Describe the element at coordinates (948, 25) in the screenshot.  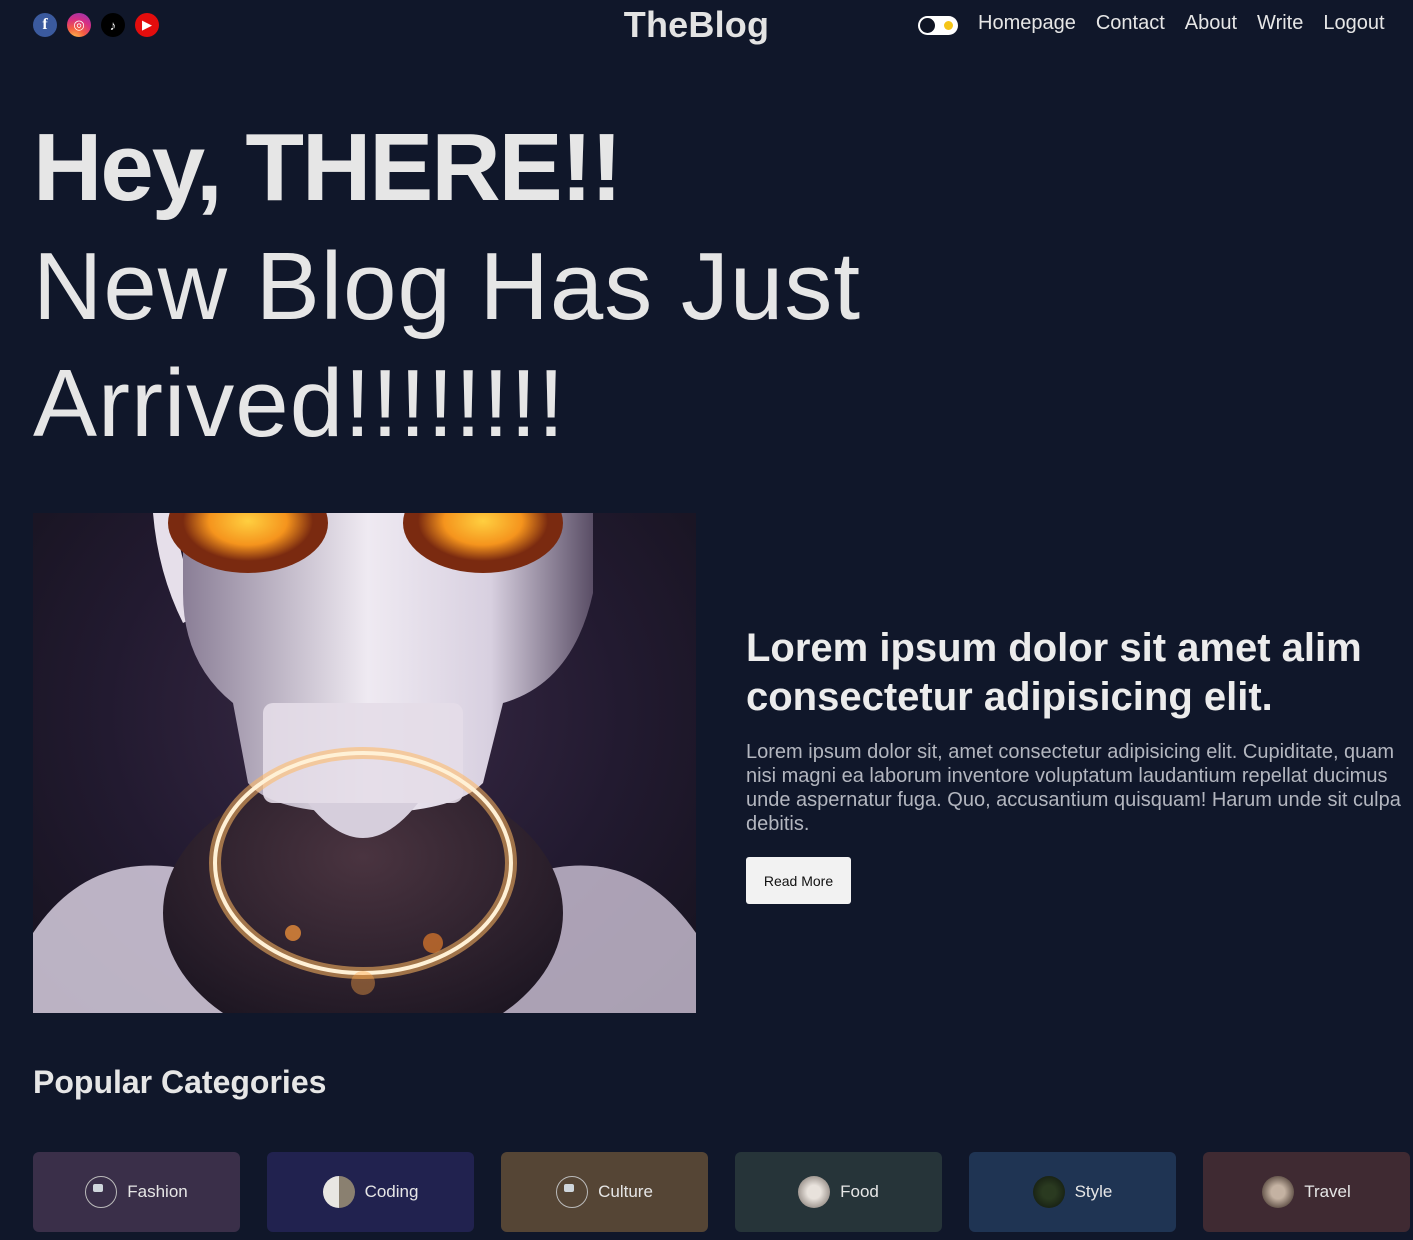
I see `sun-icon` at that location.